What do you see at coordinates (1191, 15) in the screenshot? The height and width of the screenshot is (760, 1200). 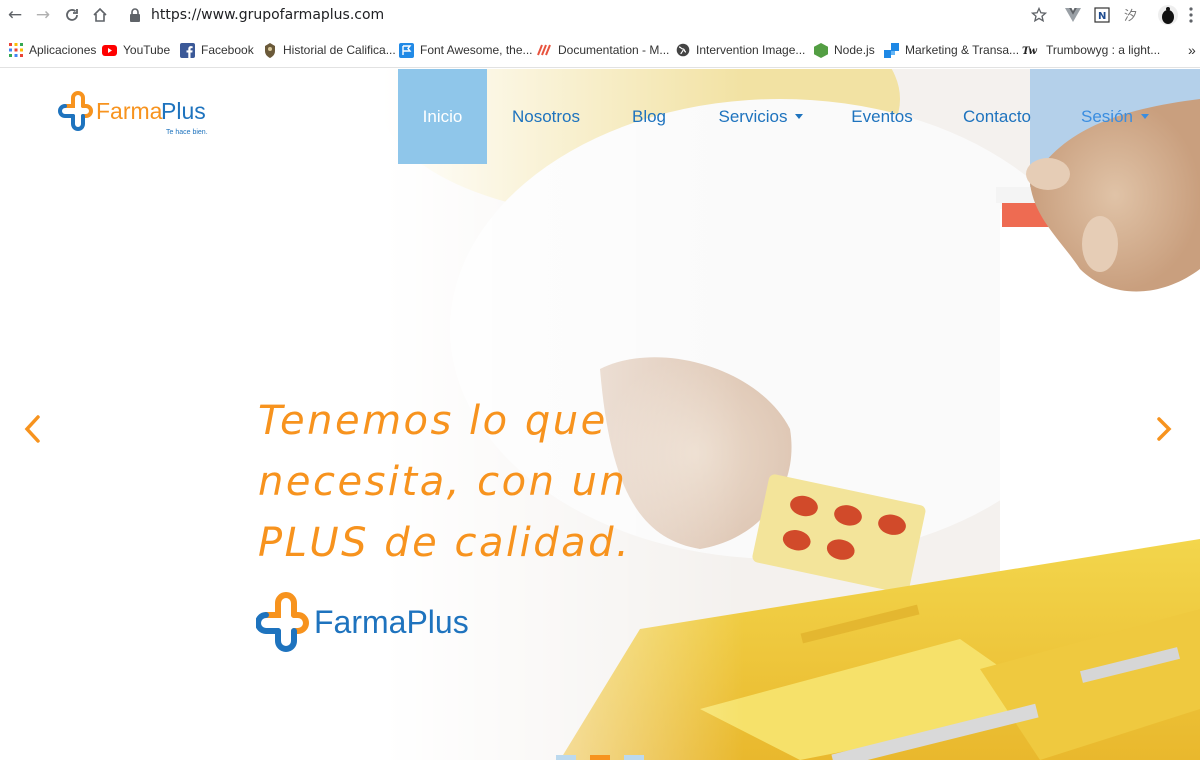 I see `menu-kebab-icon` at bounding box center [1191, 15].